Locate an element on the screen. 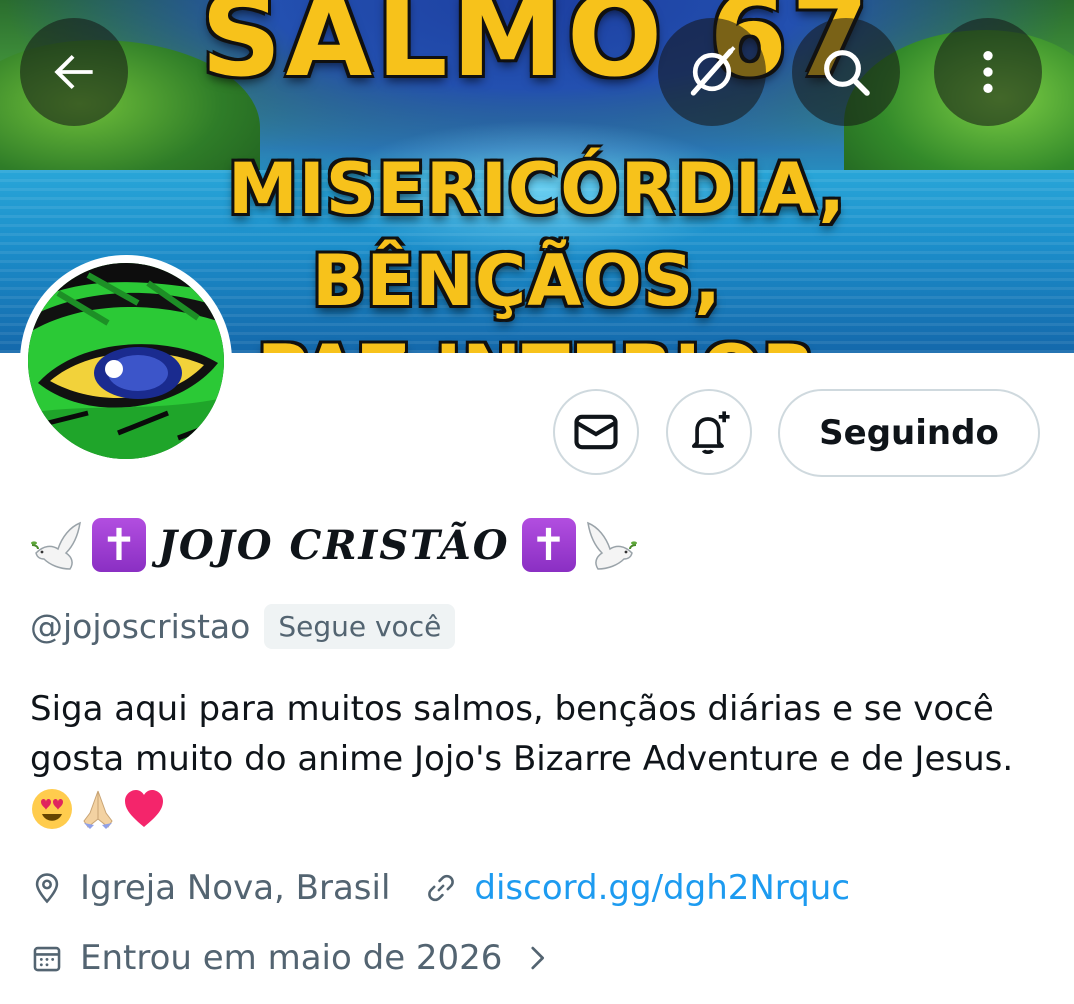 Image resolution: width=1074 pixels, height=1004 pixels. display-name: JOJO CRISTÃO is located at coordinates (334, 545).